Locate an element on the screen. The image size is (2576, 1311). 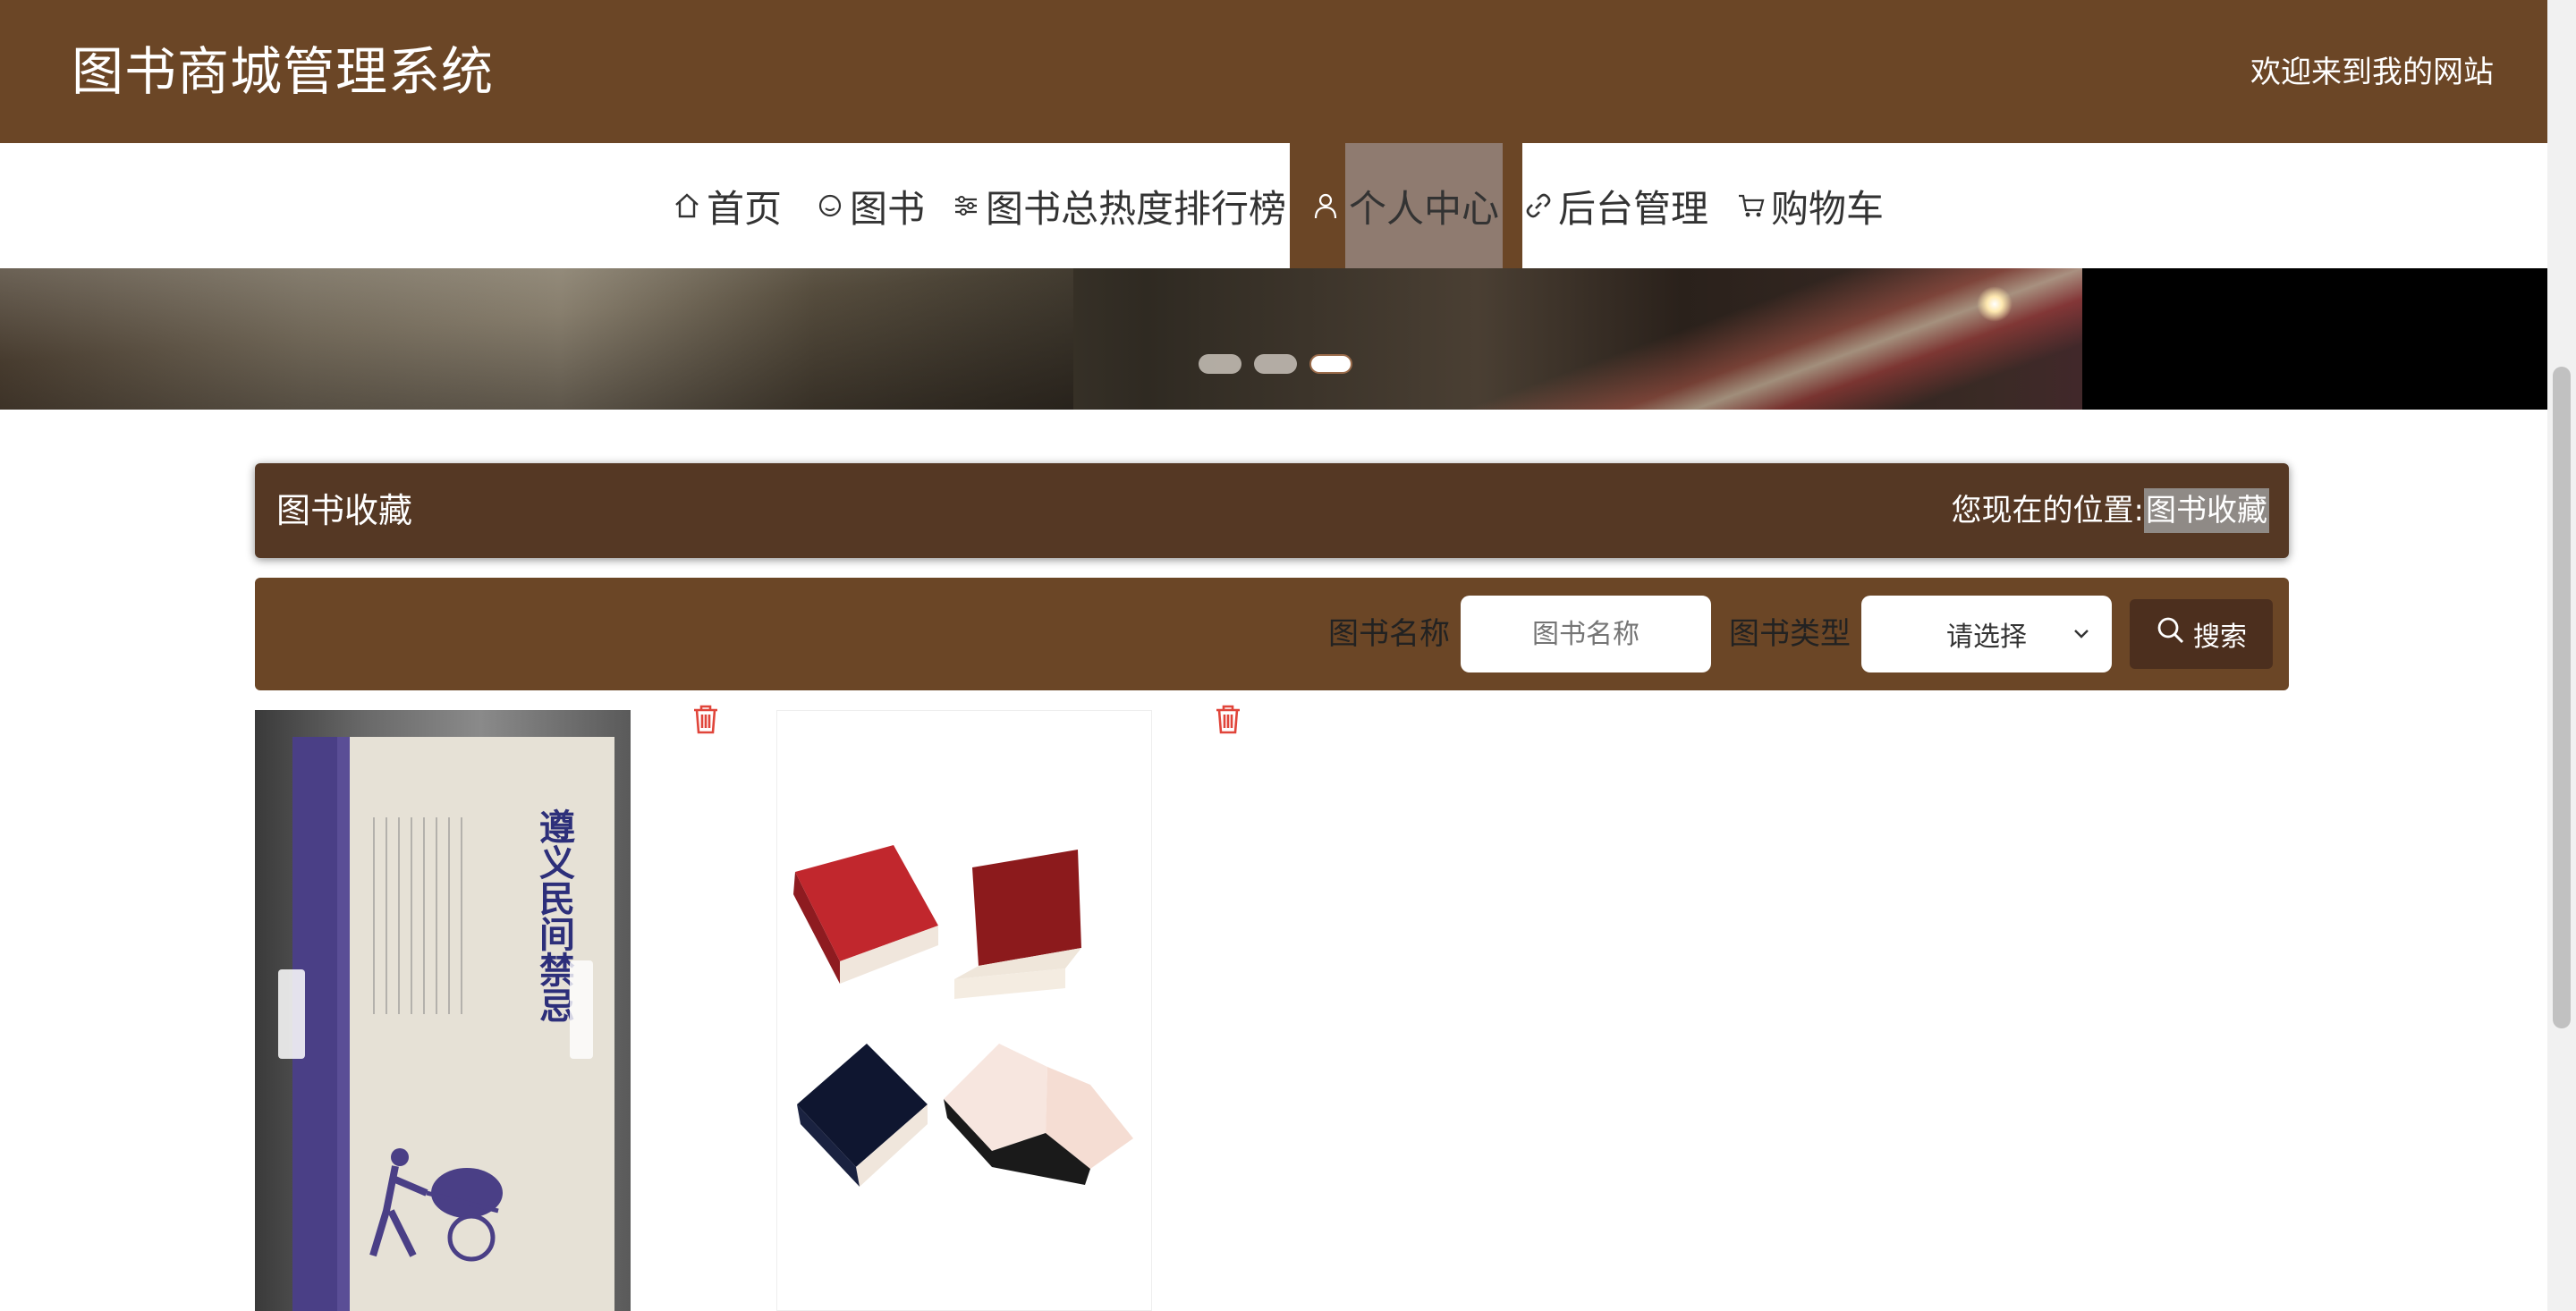
page-title: 图书收藏 is located at coordinates (344, 510).